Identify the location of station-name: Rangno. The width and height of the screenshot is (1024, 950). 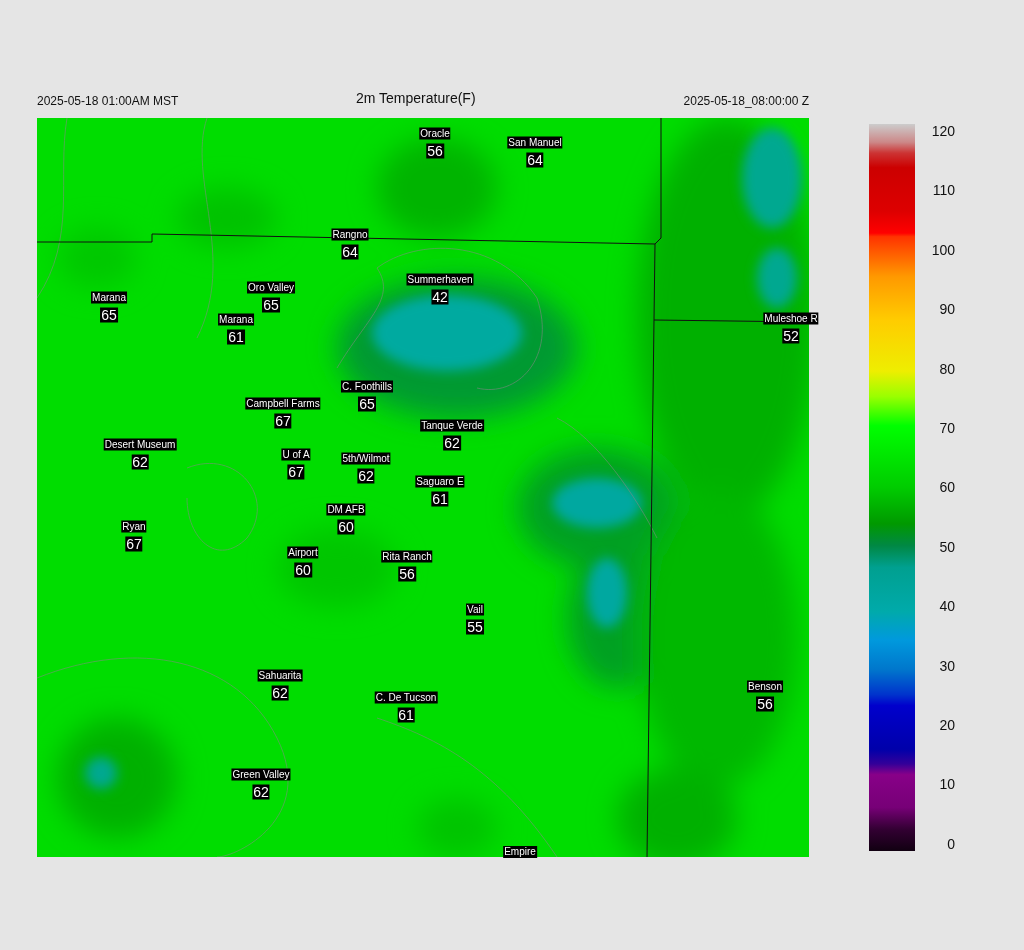
(350, 234).